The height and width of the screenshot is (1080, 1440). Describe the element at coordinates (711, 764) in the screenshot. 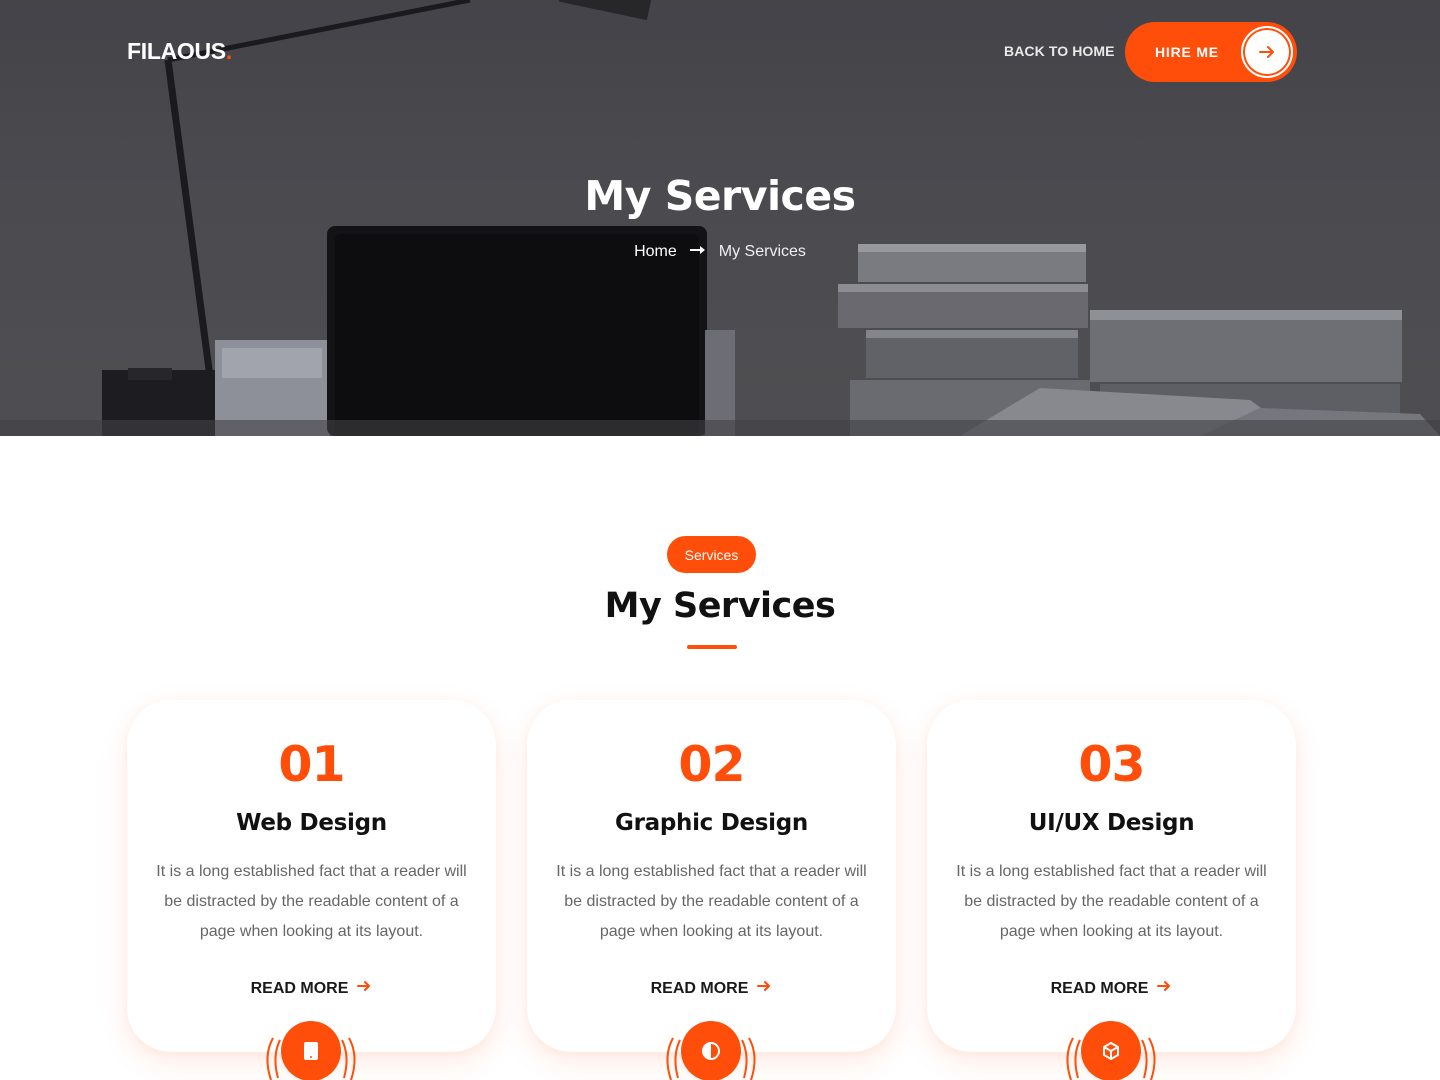

I see `service-number: 02` at that location.